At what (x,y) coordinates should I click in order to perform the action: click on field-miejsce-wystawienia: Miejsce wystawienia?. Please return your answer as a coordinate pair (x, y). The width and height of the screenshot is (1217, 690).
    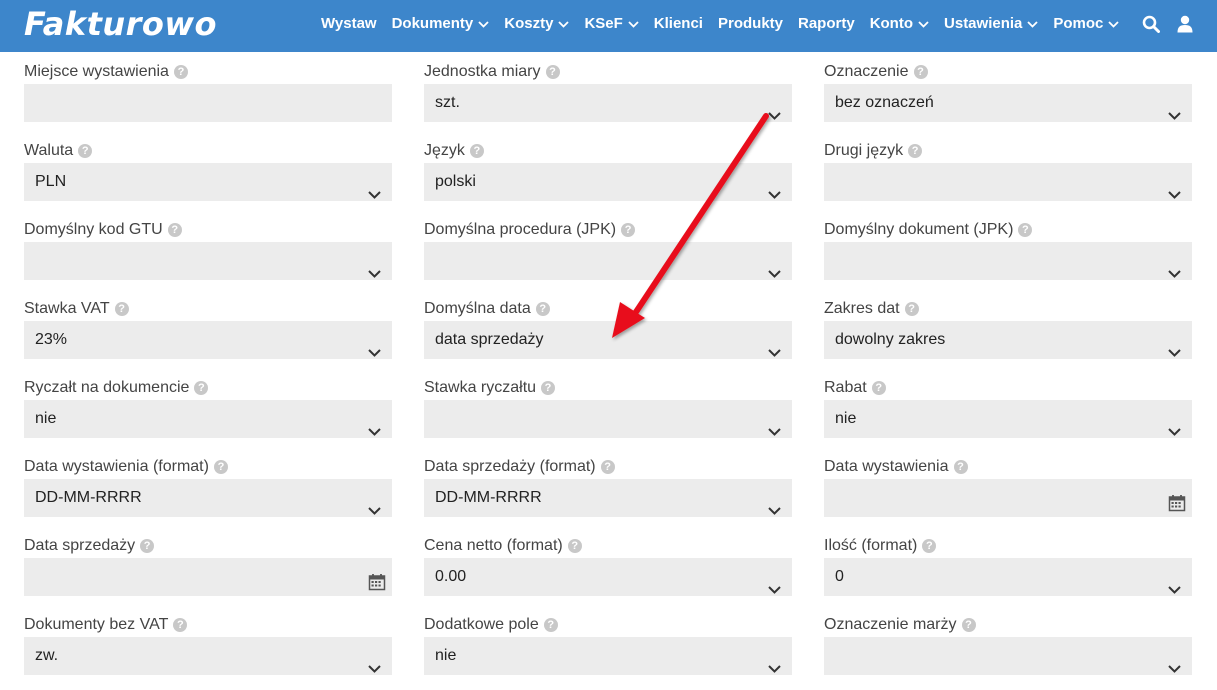
    Looking at the image, I should click on (208, 91).